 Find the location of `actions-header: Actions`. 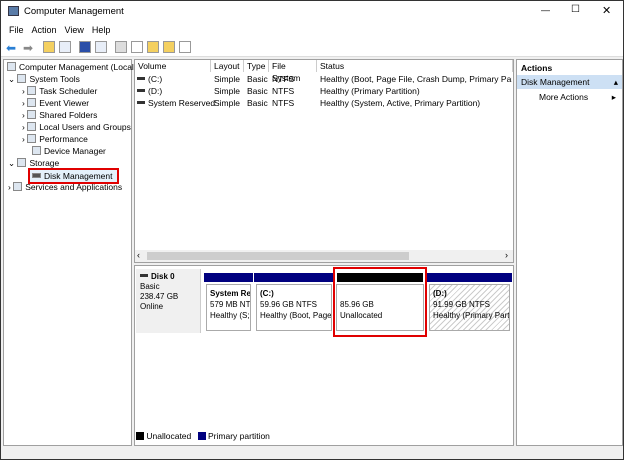

actions-header: Actions is located at coordinates (537, 68).